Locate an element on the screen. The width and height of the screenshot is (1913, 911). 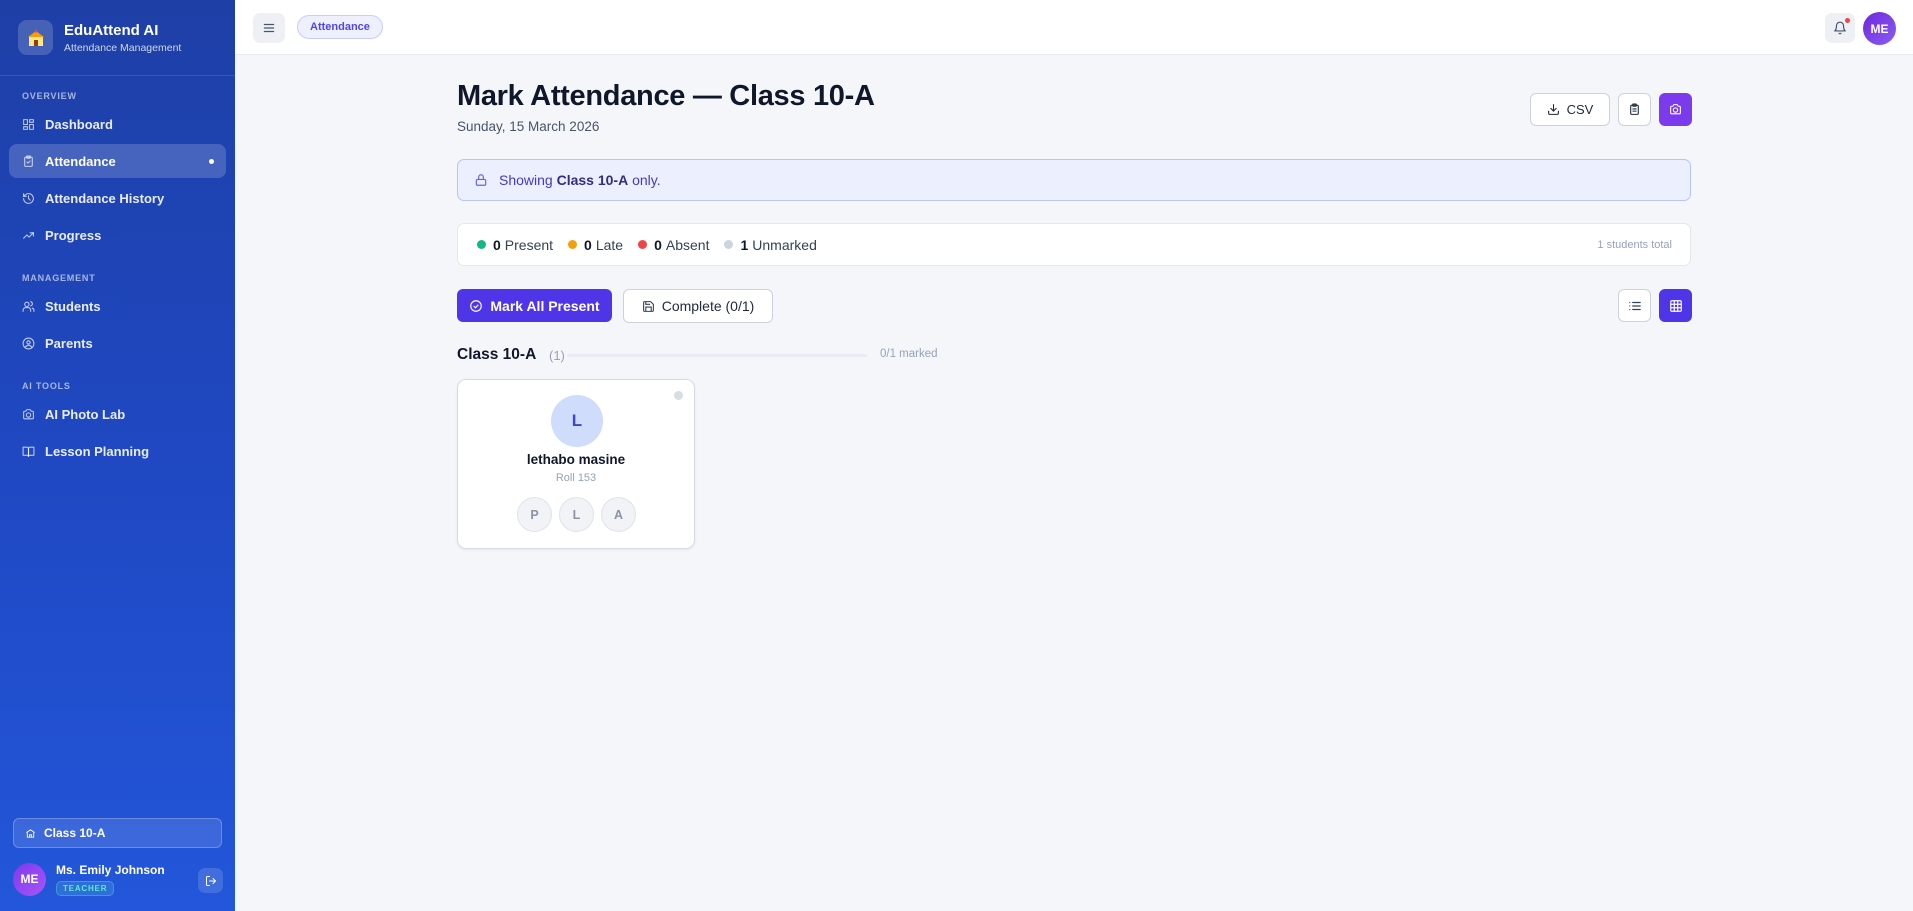
student-avatar: L is located at coordinates (577, 421).